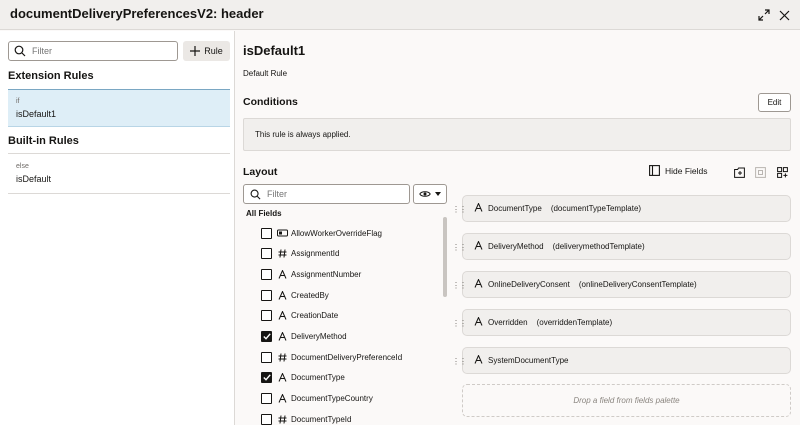 This screenshot has height=425, width=800. I want to click on card-template-name: (onlineDeliveryConsentTemplate), so click(637, 284).